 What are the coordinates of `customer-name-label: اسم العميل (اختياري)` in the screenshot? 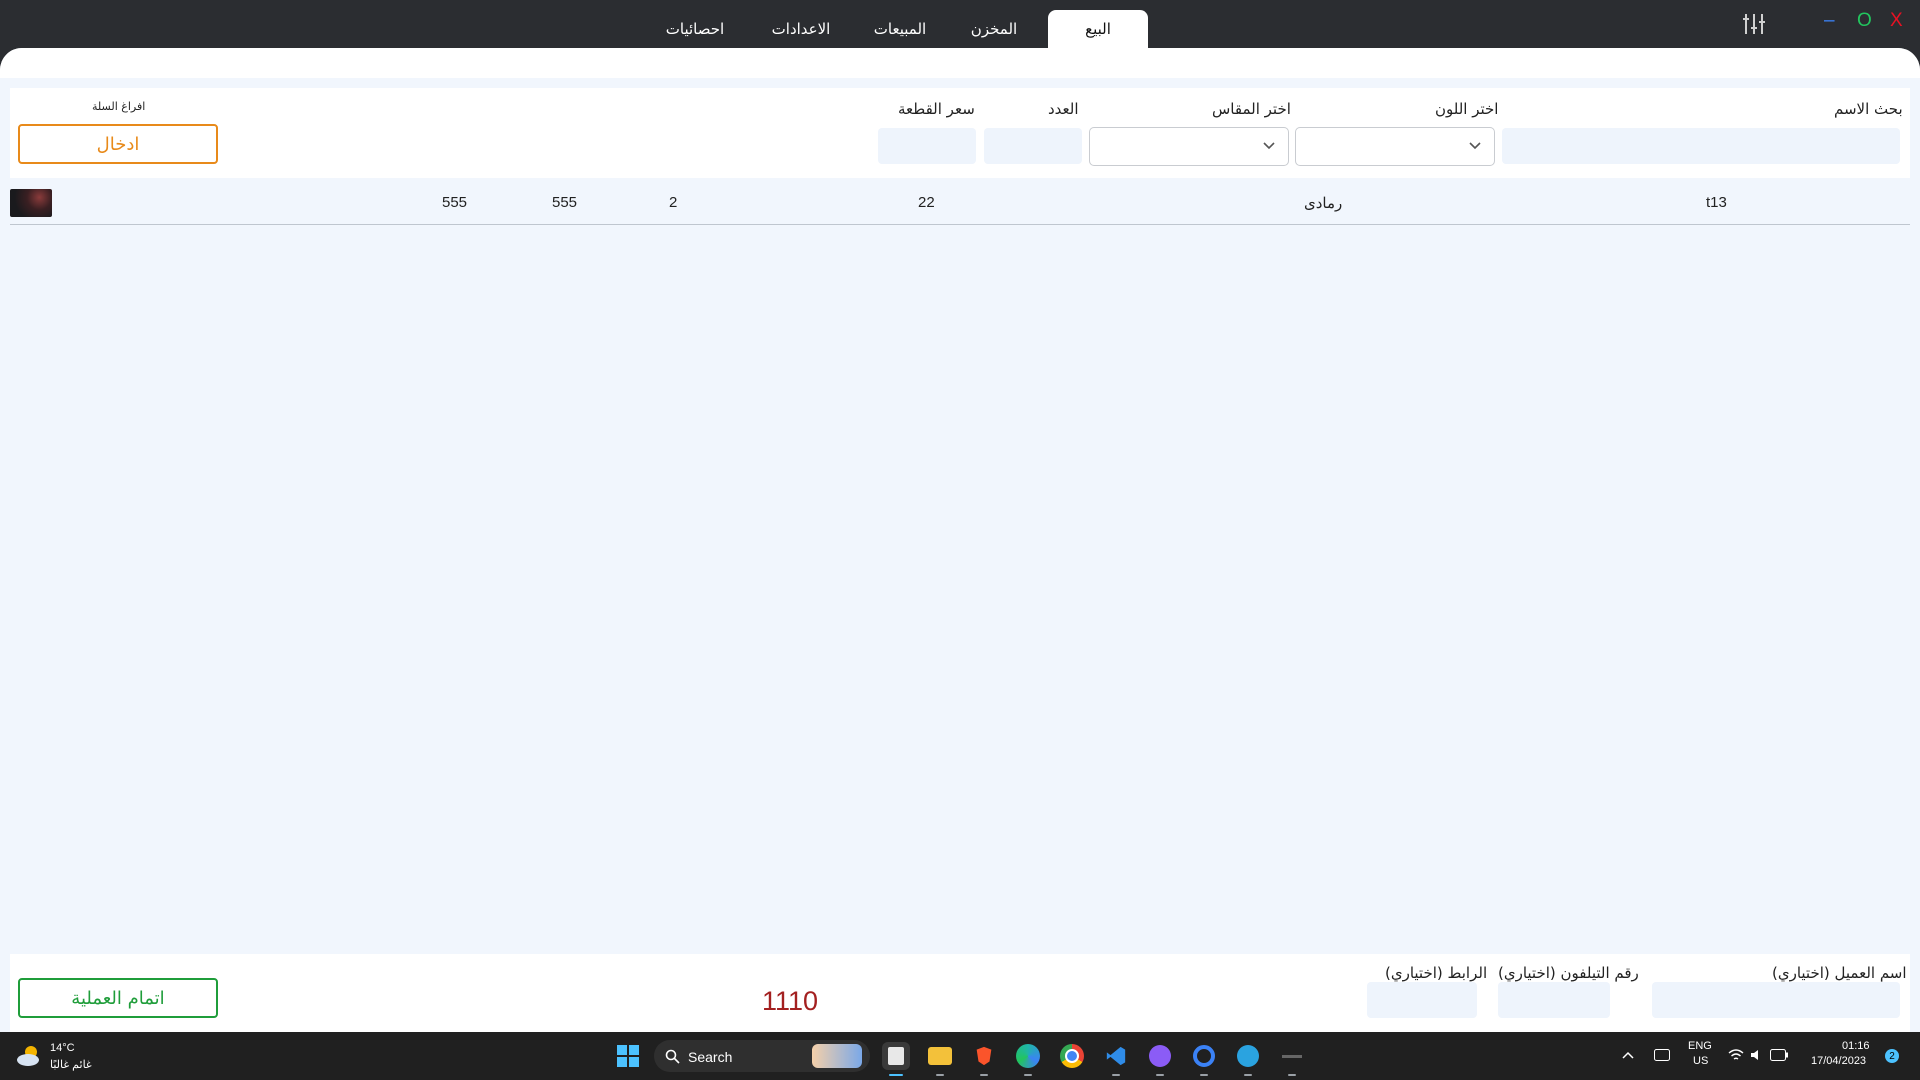 It's located at (1839, 973).